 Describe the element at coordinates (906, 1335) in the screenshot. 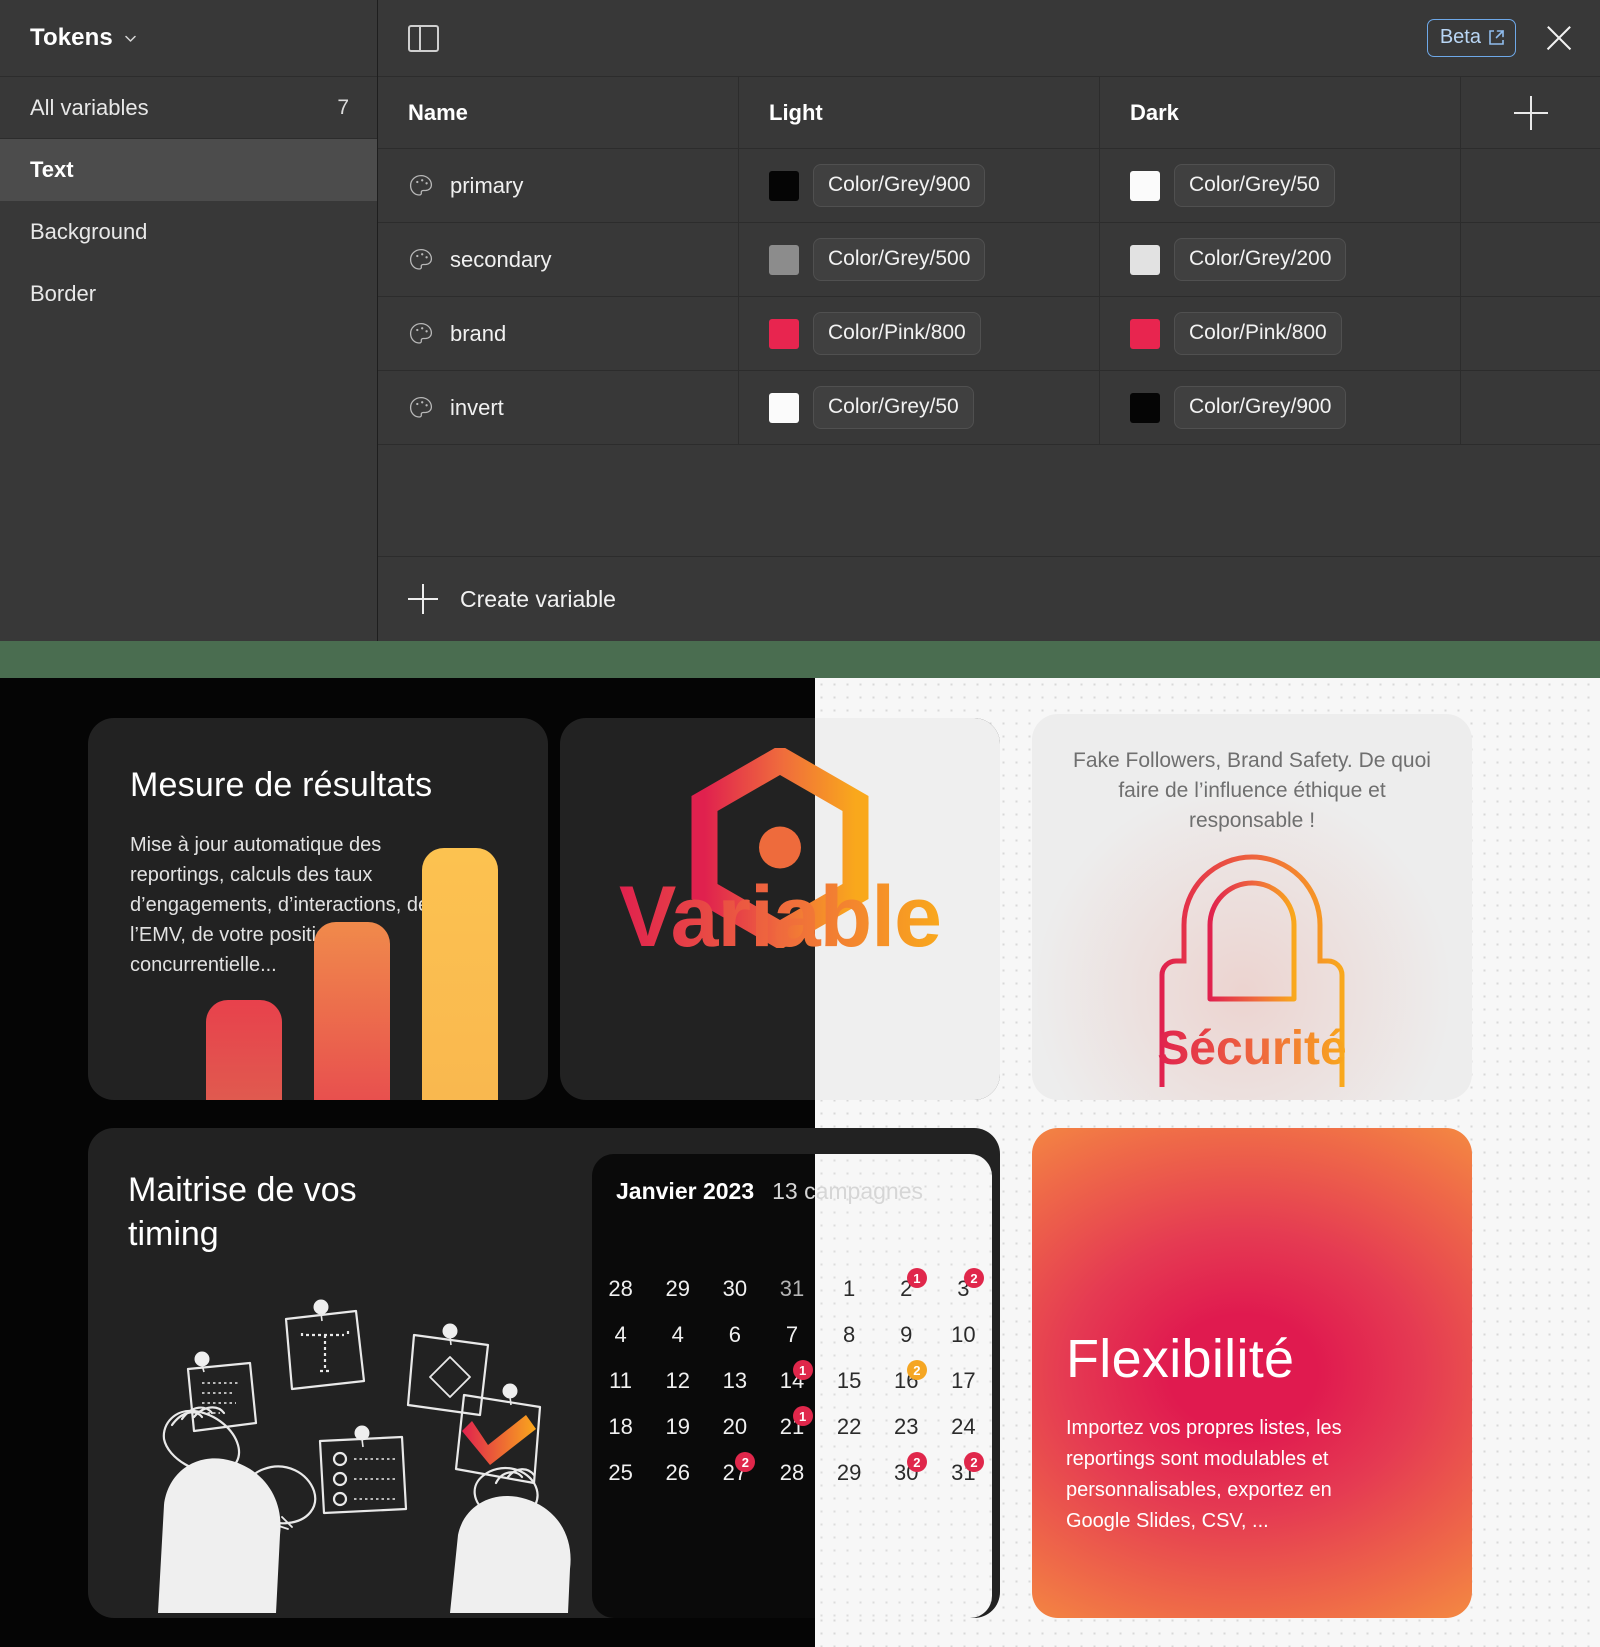

I see `calendar-day-cell: 9` at that location.